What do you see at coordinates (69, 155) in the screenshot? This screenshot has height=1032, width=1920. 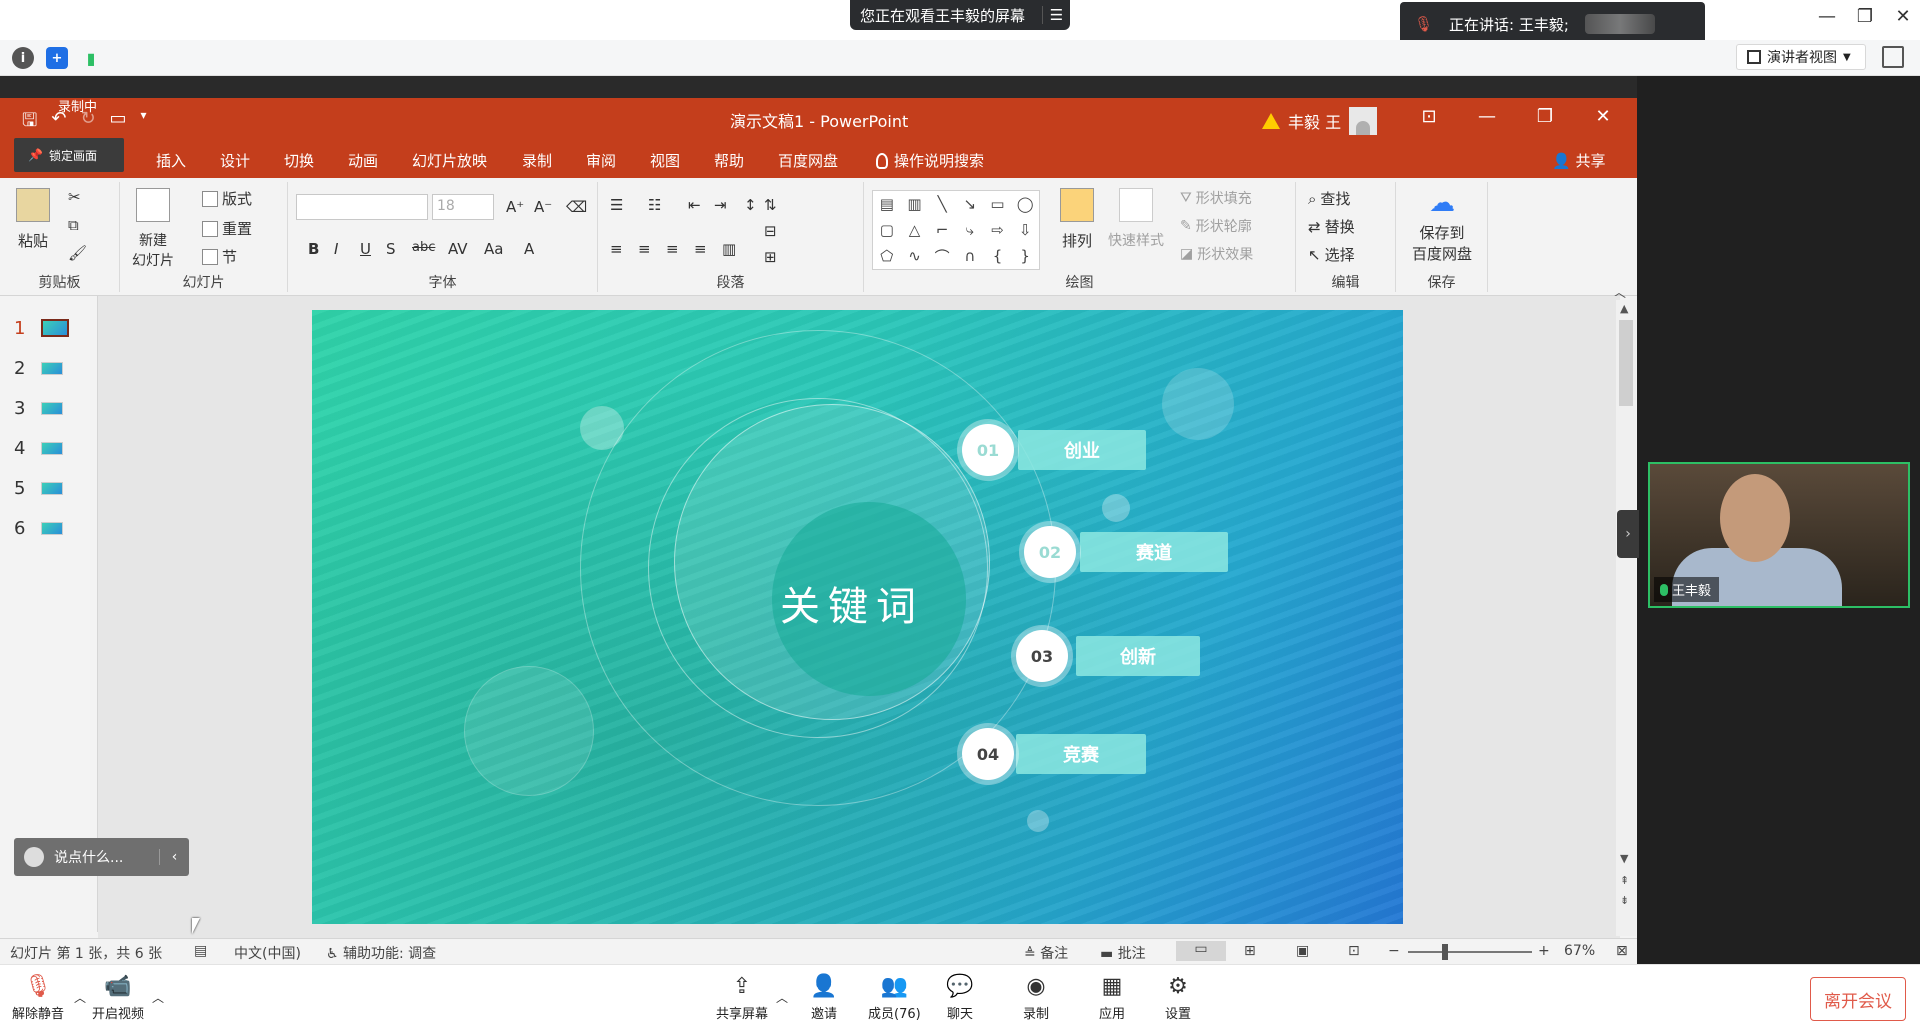 I see `lock-screen-tooltip: 📌 锁定画面` at bounding box center [69, 155].